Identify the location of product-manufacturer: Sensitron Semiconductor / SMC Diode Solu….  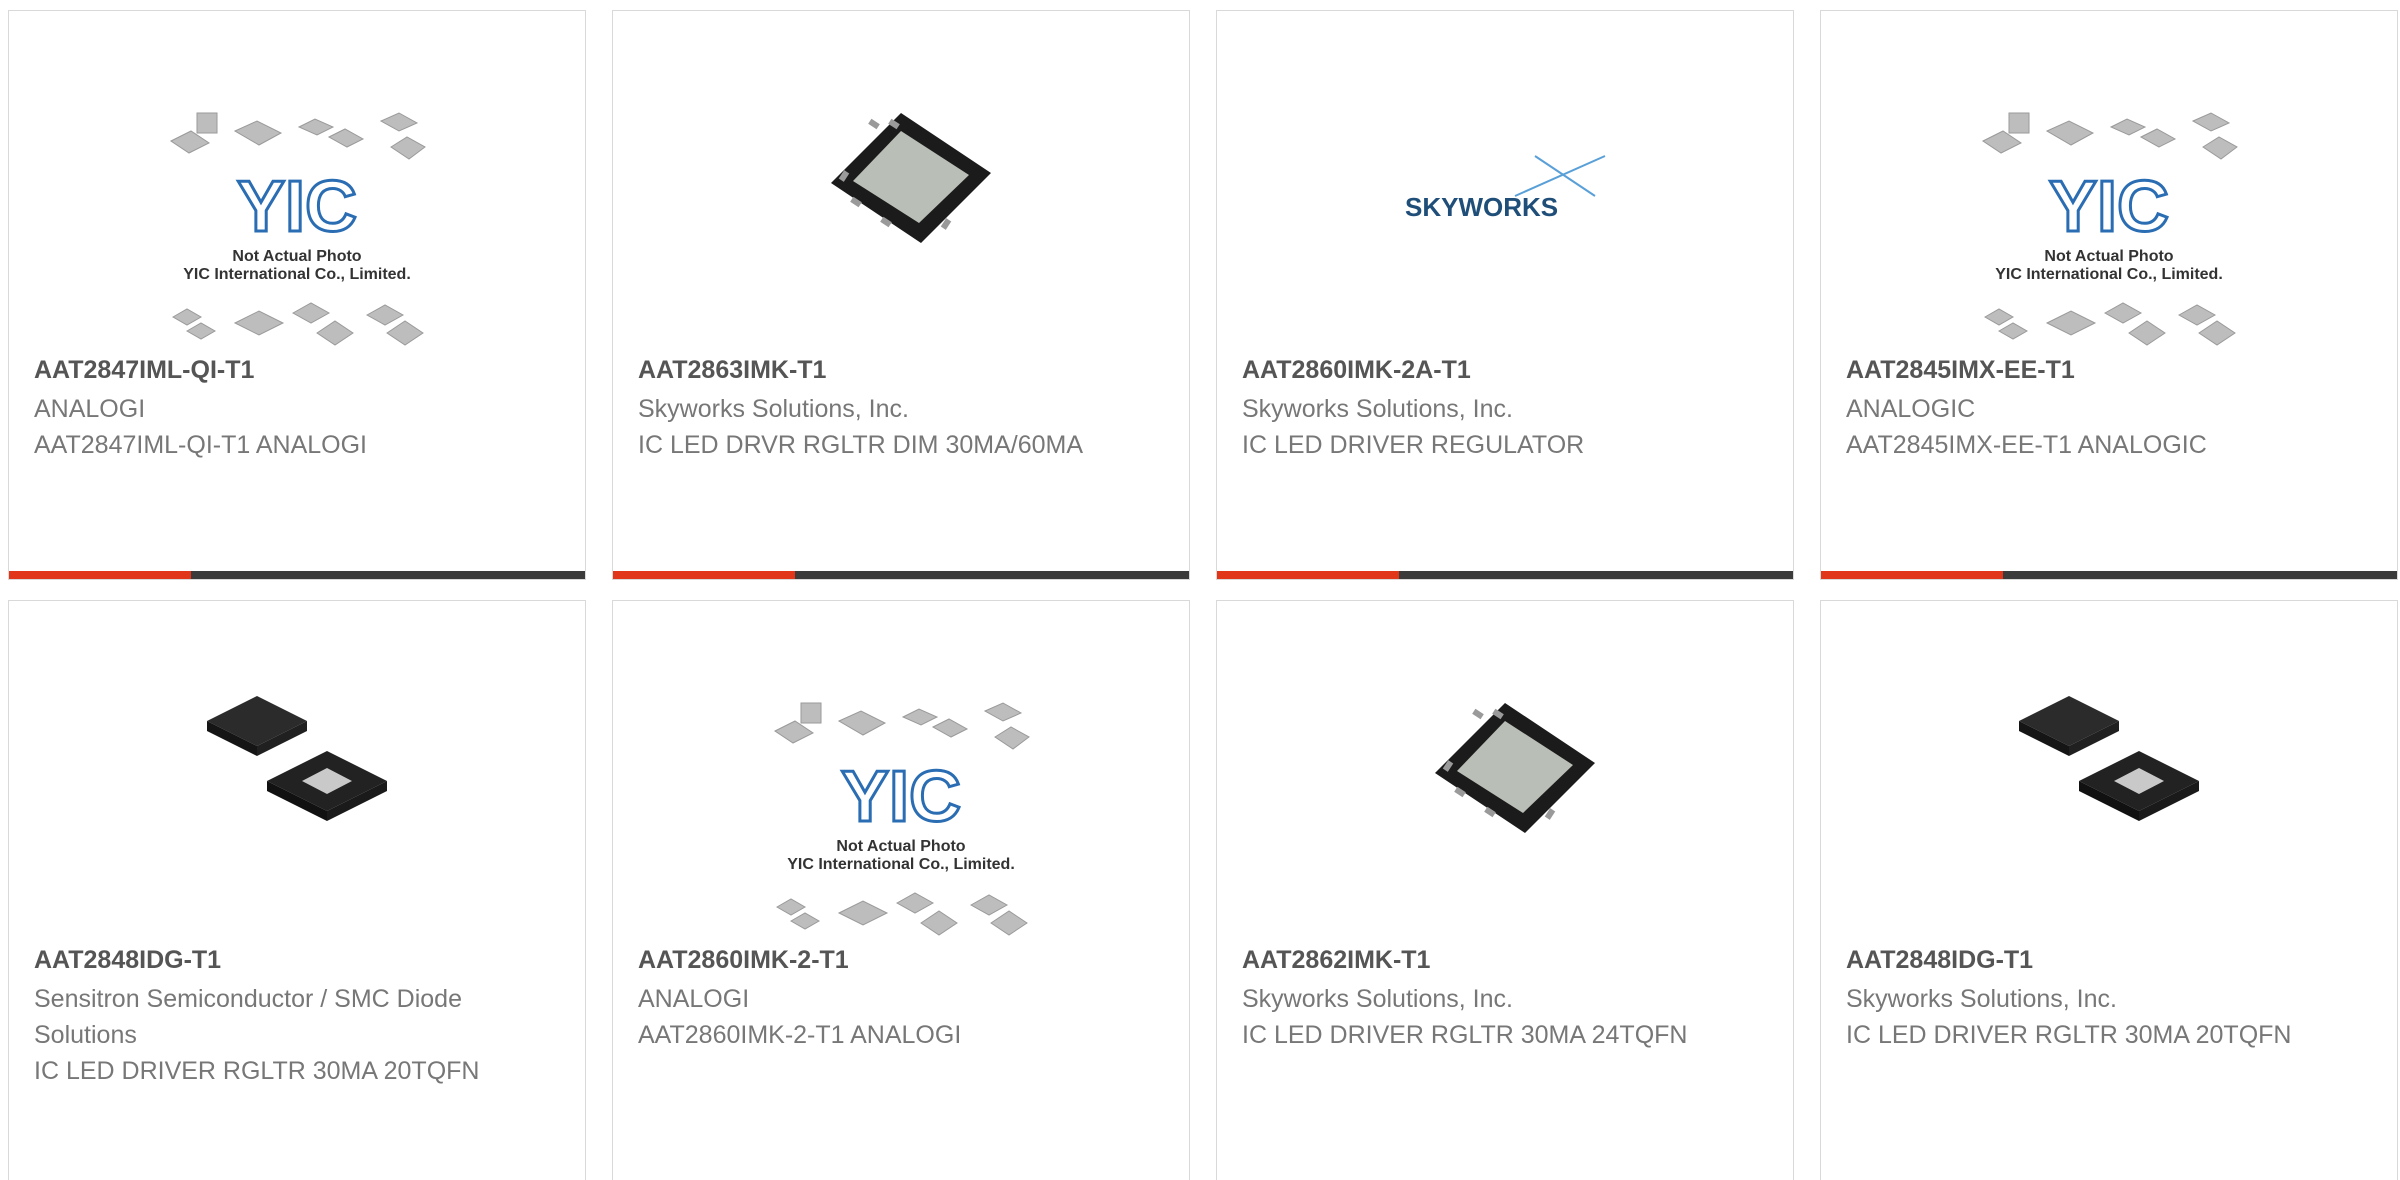
(248, 1017).